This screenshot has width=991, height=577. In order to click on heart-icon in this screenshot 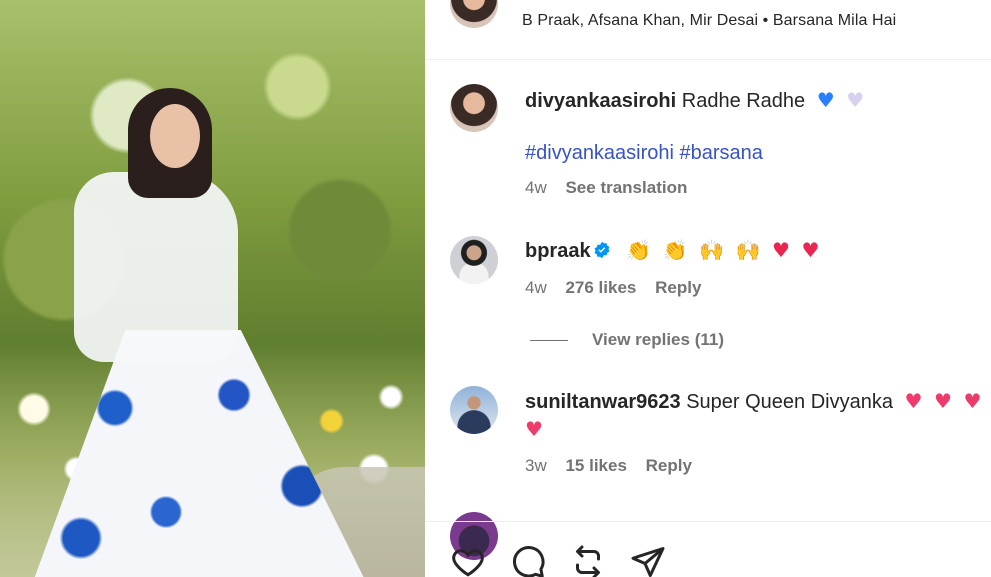, I will do `click(468, 563)`.